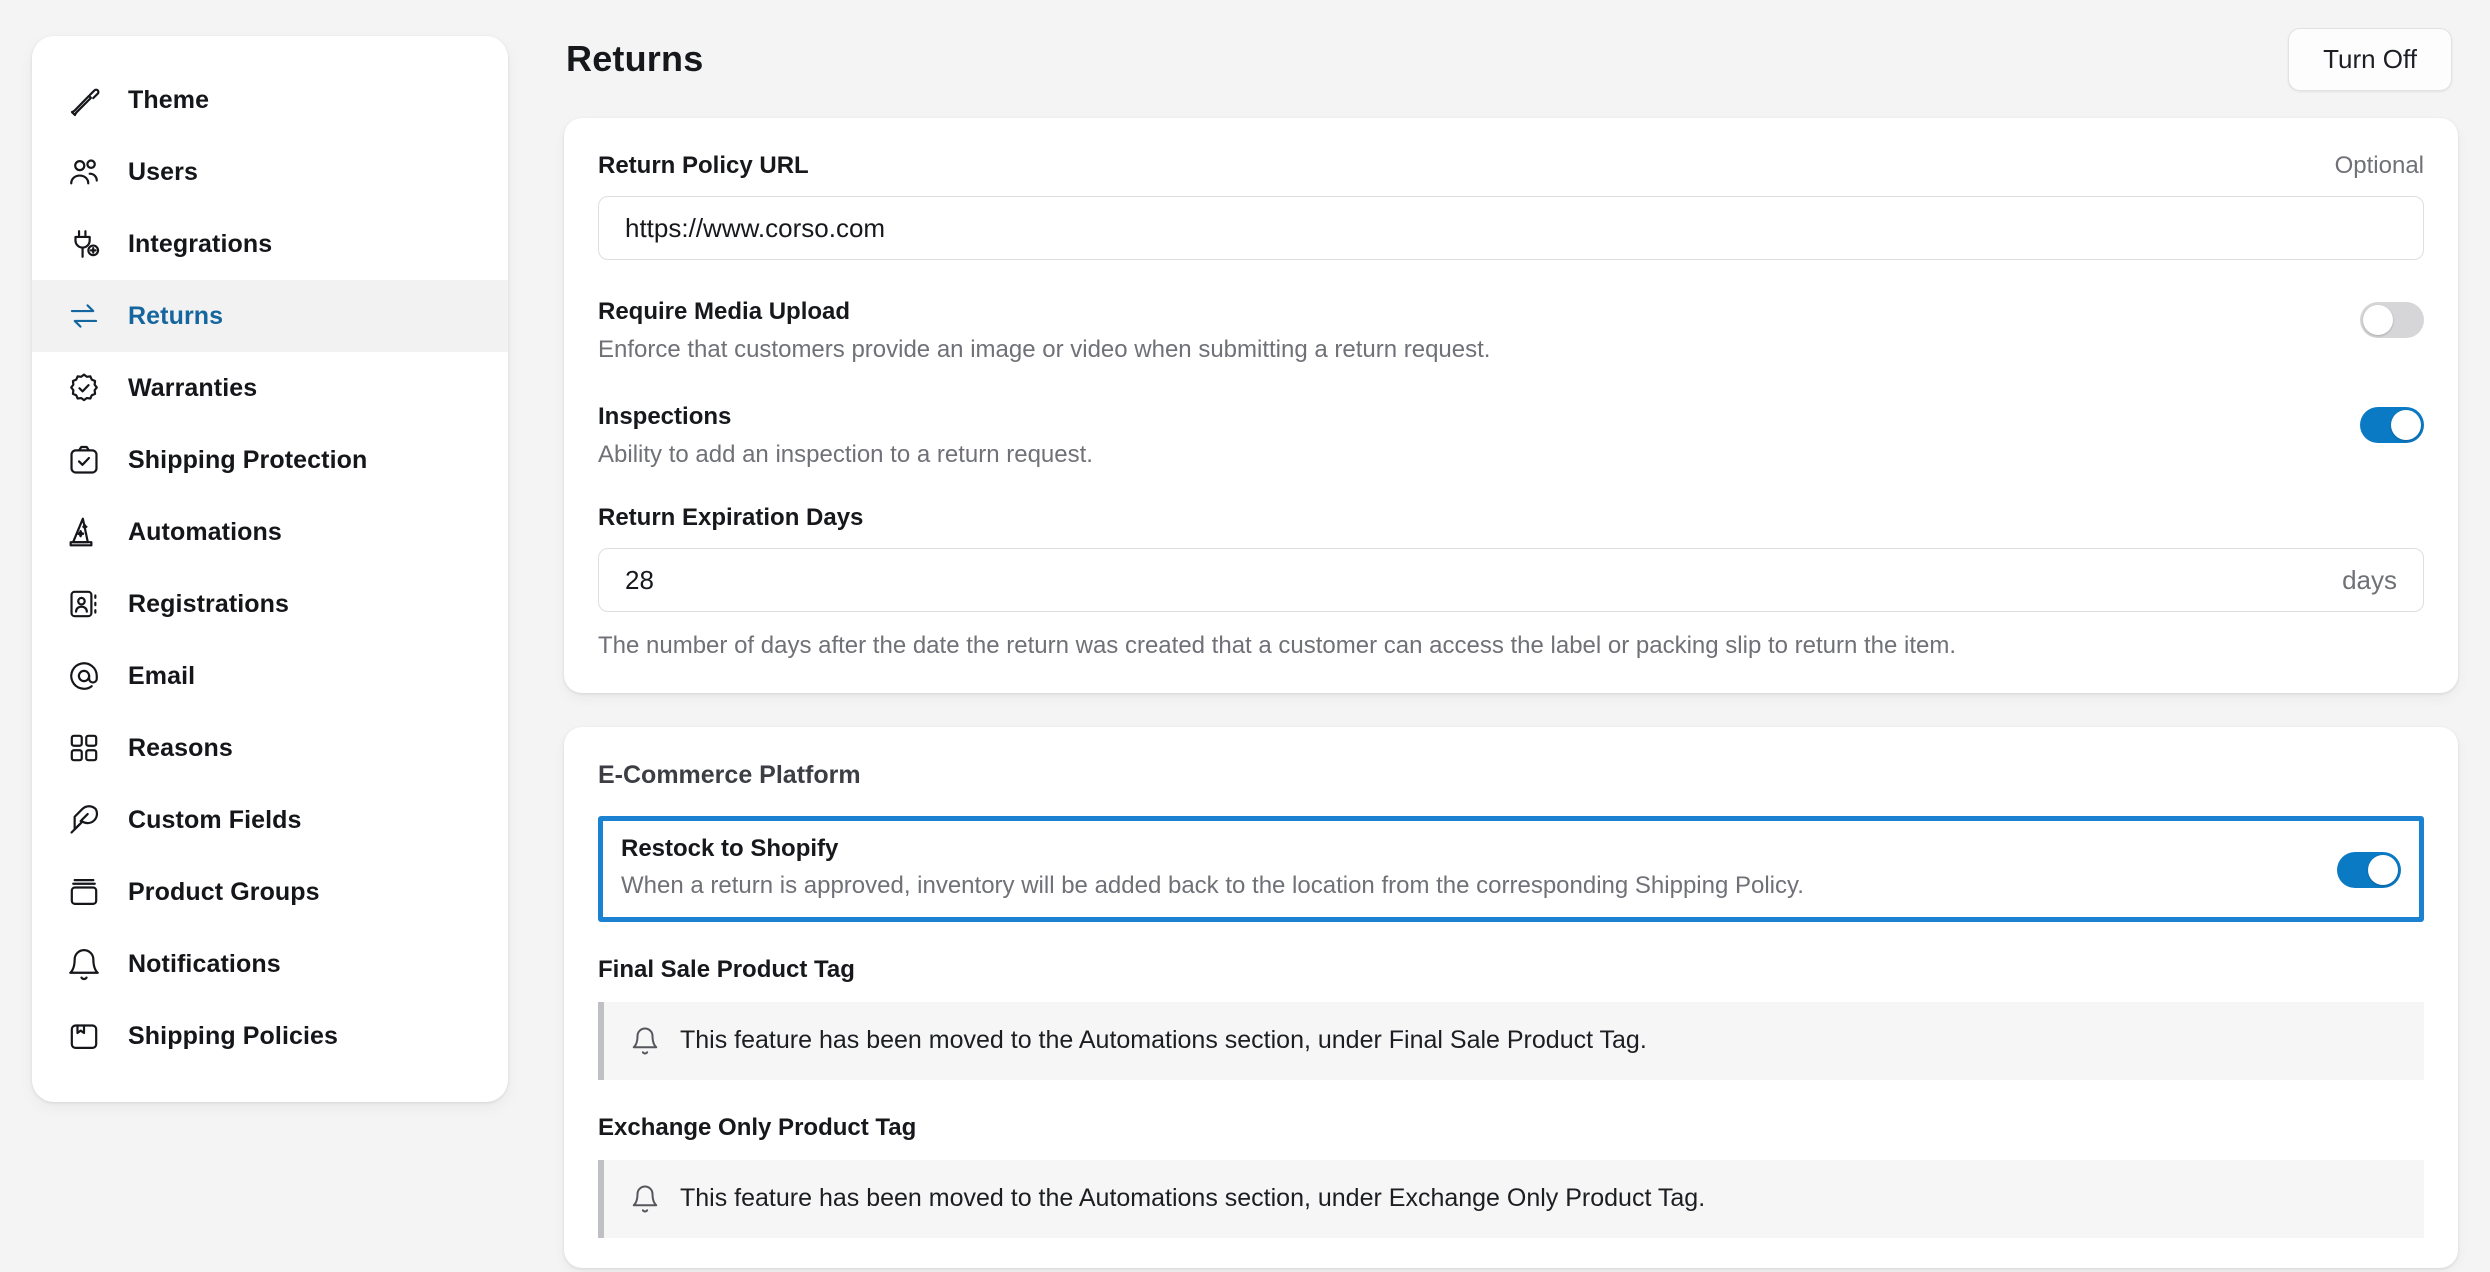  I want to click on sidebar-item-shipping-protection: Shipping Protection, so click(270, 460).